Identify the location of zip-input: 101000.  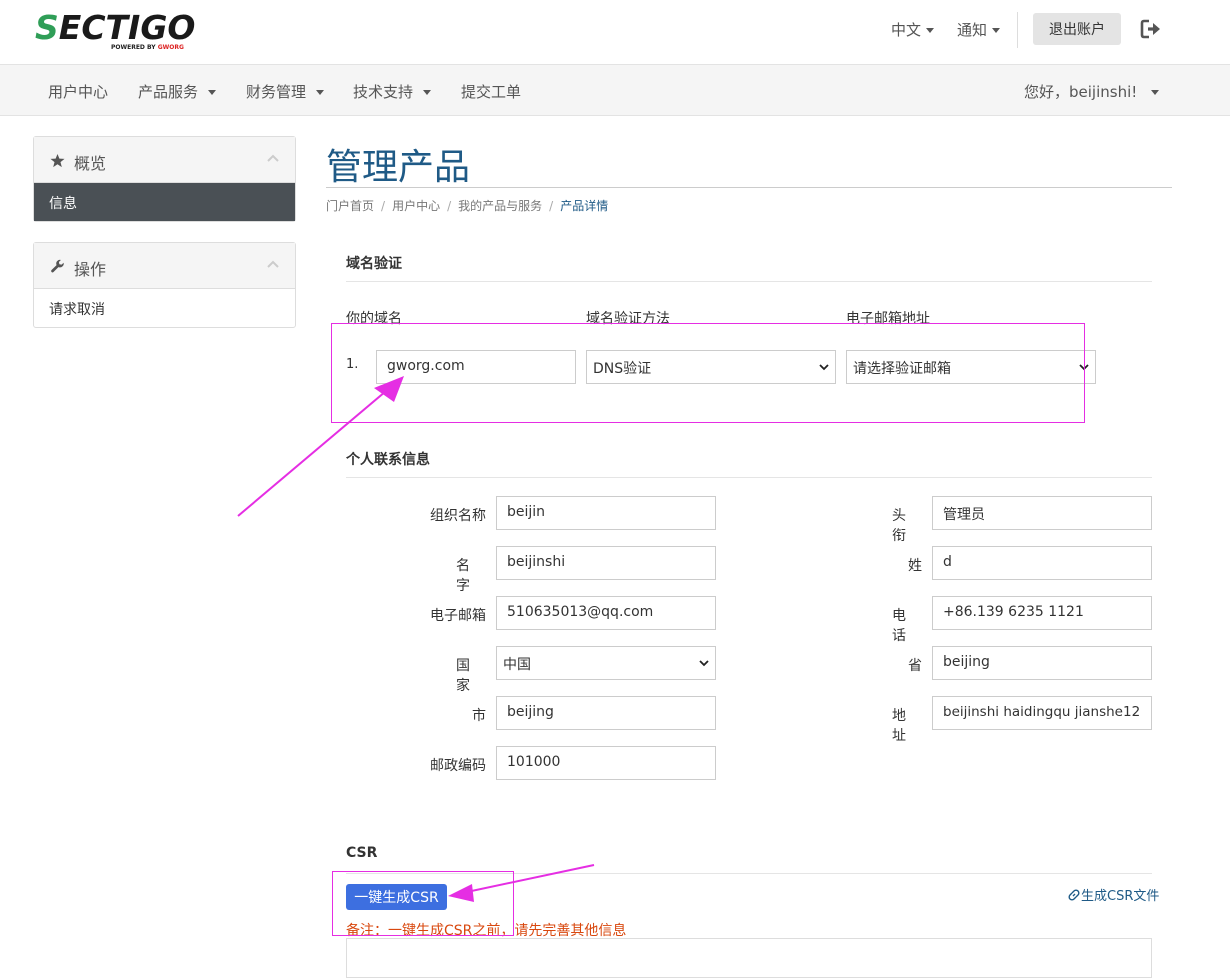
(606, 763).